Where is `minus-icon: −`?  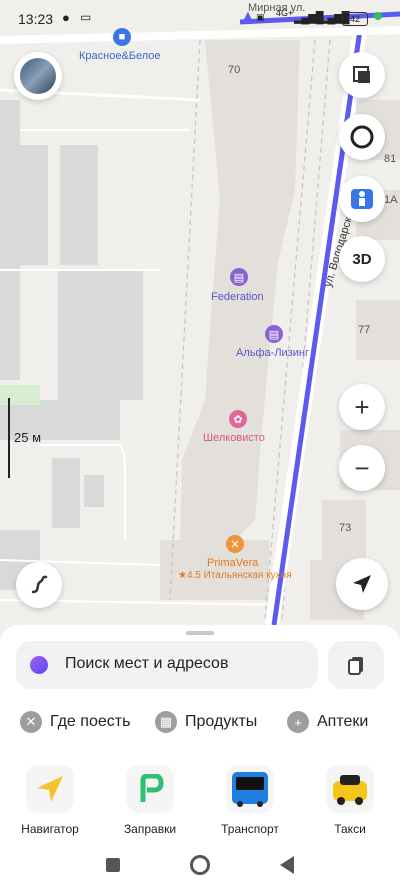 minus-icon: − is located at coordinates (362, 468).